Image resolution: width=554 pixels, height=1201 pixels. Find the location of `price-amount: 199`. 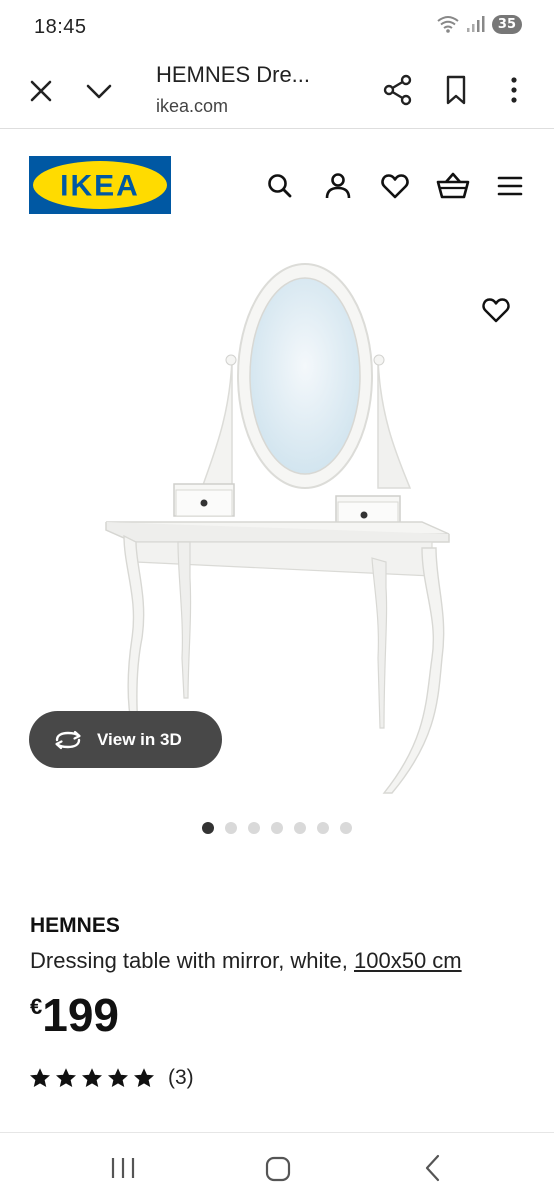

price-amount: 199 is located at coordinates (80, 1015).